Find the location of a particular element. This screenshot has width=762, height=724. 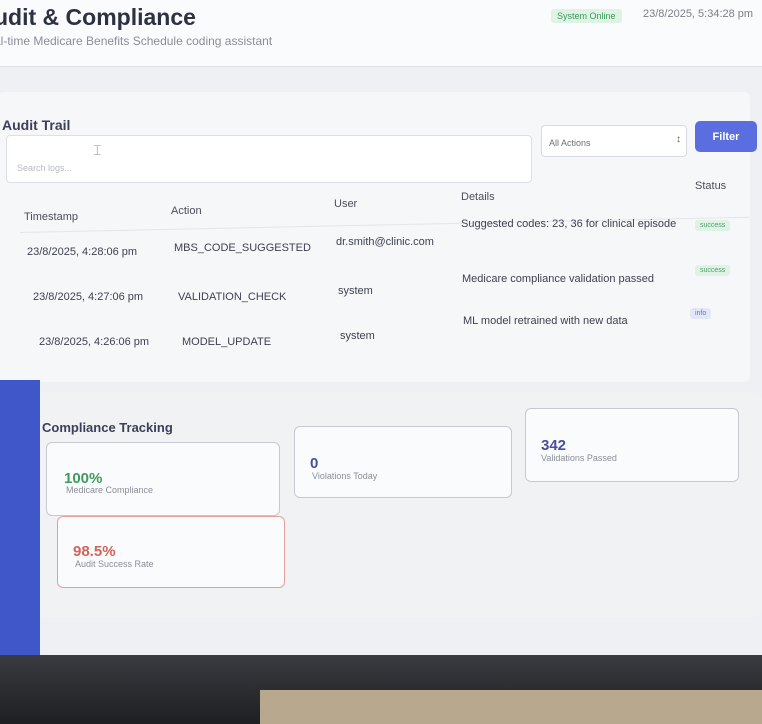

row-timestamp: 23/8/2025, 4:26:06 pm is located at coordinates (94, 342).